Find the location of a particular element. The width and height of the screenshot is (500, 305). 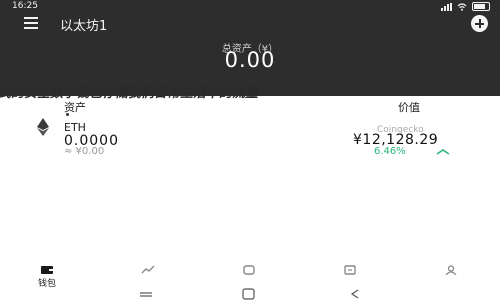

add-token-icon is located at coordinates (479, 23).